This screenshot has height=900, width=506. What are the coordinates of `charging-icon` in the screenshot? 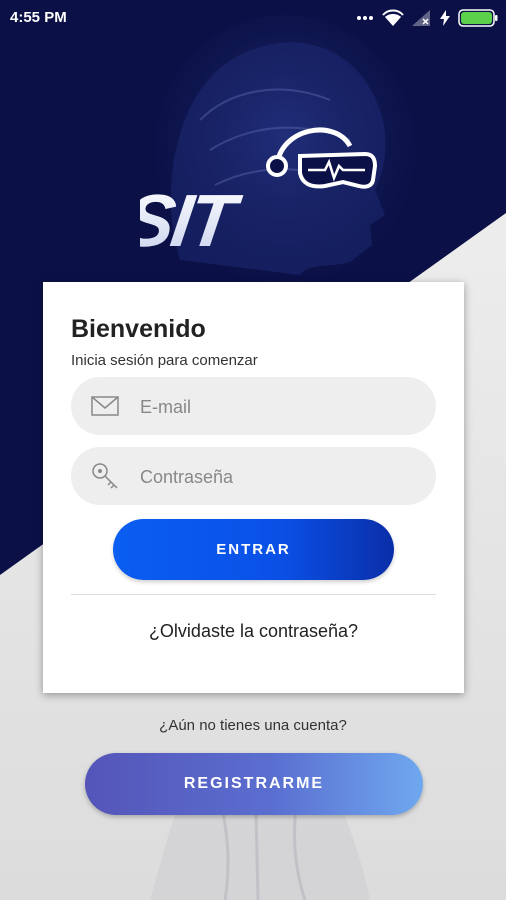 It's located at (445, 18).